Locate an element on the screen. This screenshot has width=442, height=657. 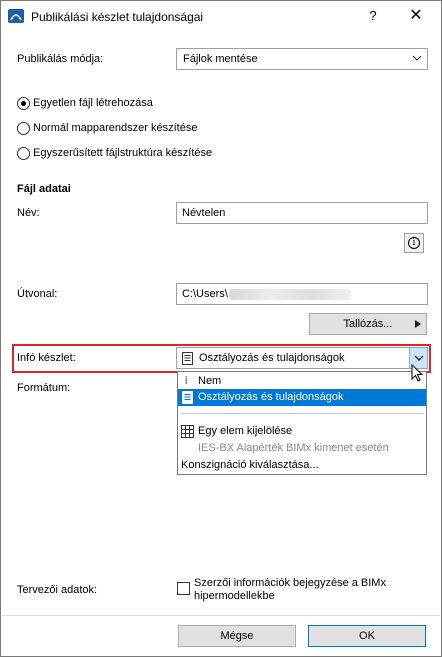
ok-label: OK is located at coordinates (367, 636).